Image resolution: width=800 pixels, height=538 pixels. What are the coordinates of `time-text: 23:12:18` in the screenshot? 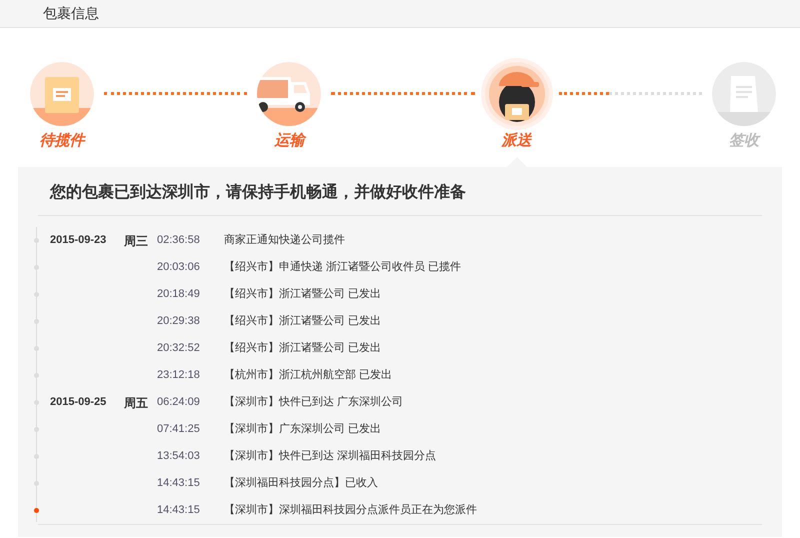 It's located at (179, 376).